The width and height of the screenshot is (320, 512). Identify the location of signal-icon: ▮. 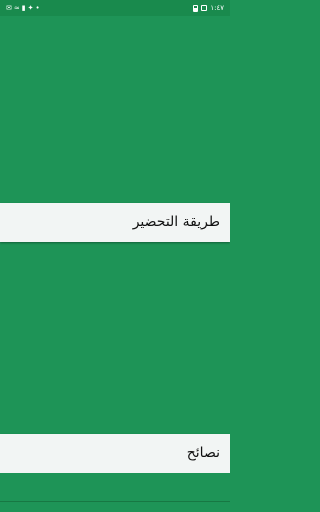
(23, 8).